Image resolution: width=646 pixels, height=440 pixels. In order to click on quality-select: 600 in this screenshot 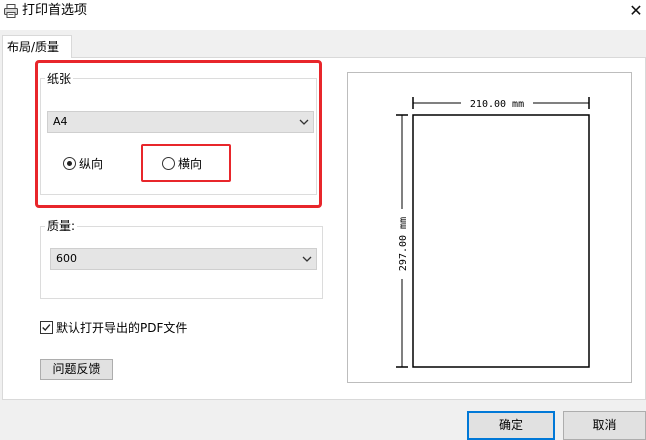, I will do `click(183, 259)`.